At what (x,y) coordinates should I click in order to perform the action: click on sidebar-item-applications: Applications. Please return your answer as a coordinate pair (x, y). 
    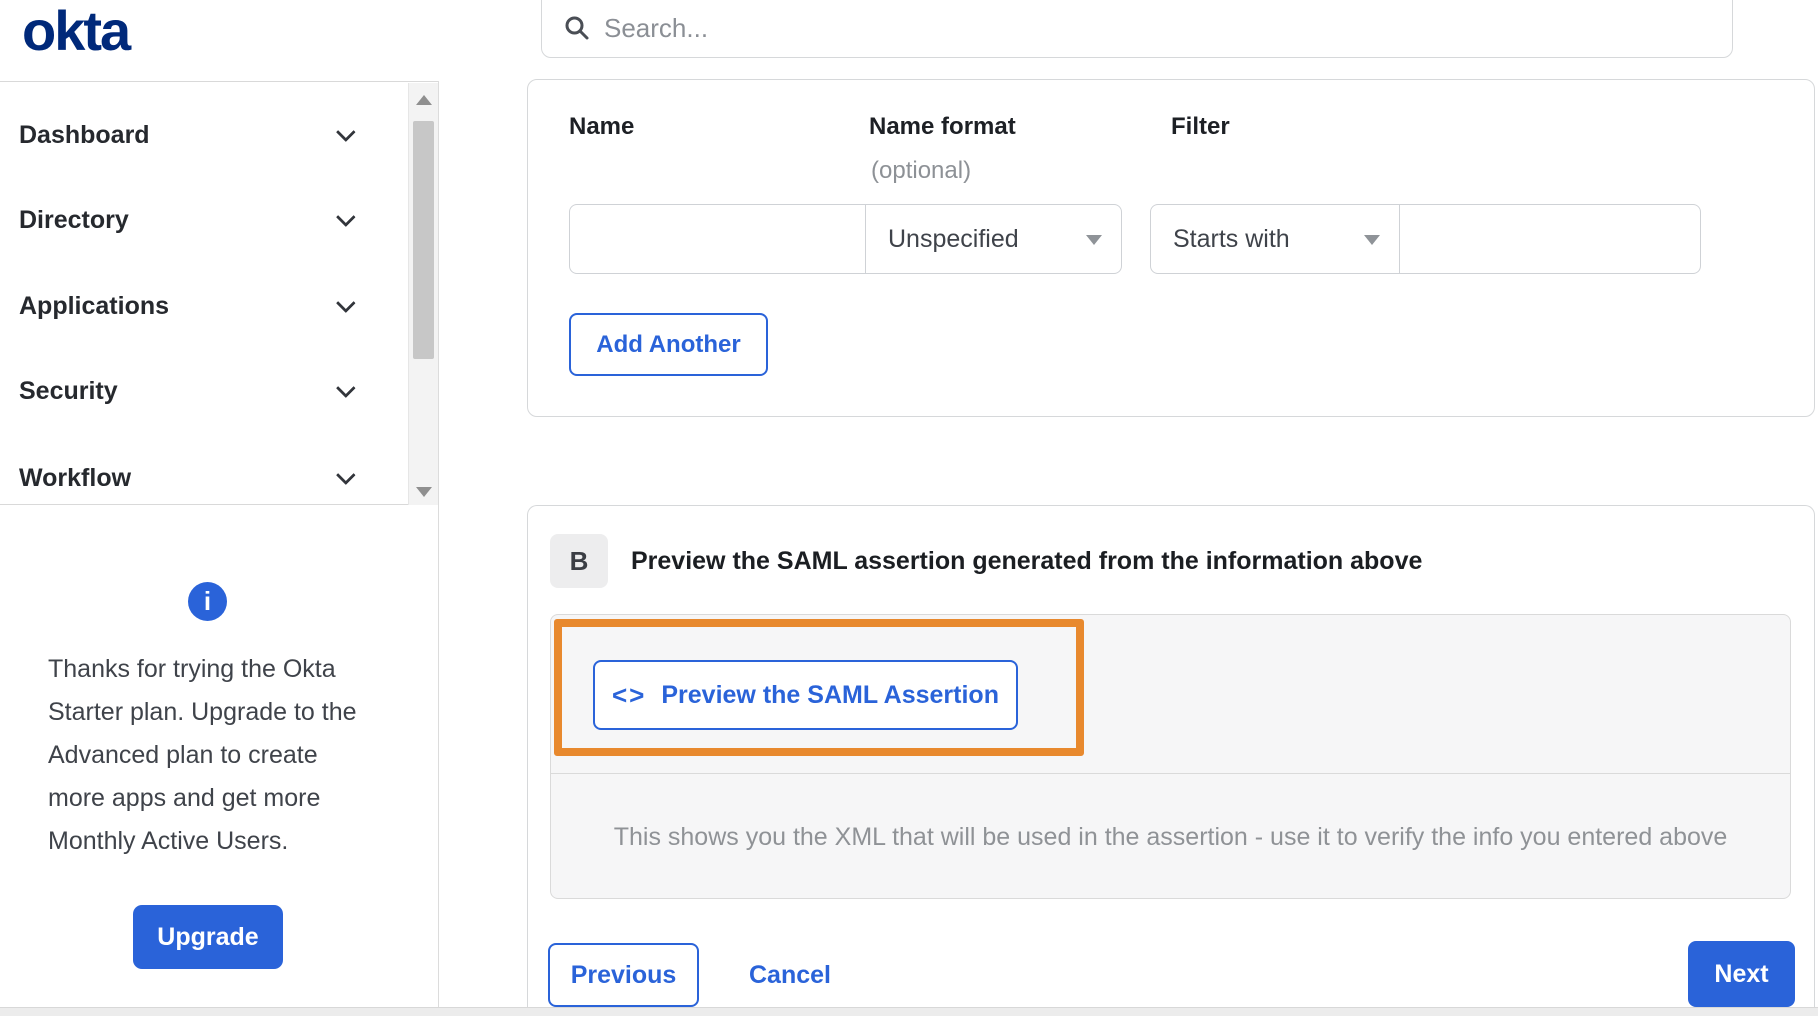
    Looking at the image, I should click on (204, 306).